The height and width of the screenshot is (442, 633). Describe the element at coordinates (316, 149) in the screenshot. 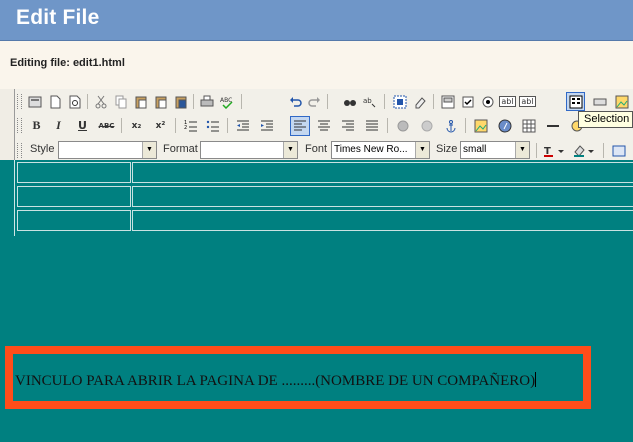

I see `font-label: Font` at that location.